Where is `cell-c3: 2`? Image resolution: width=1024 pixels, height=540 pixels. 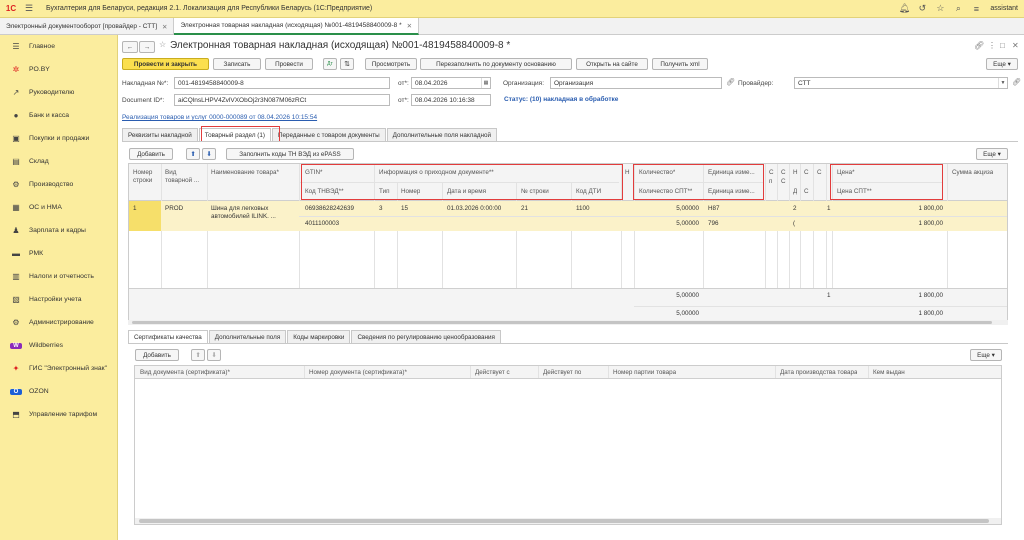 cell-c3: 2 is located at coordinates (795, 208).